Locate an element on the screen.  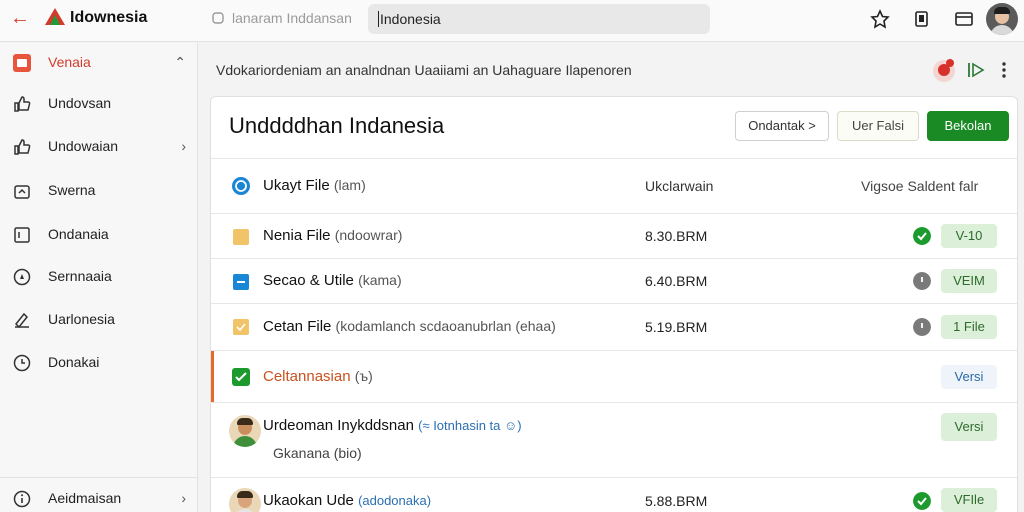
info-icon is located at coordinates (22, 499).